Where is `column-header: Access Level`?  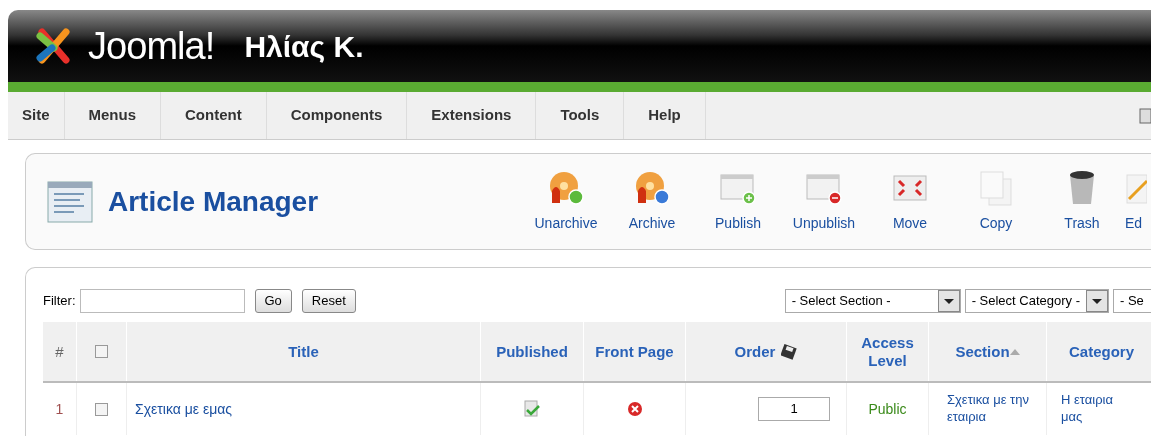 column-header: Access Level is located at coordinates (888, 351).